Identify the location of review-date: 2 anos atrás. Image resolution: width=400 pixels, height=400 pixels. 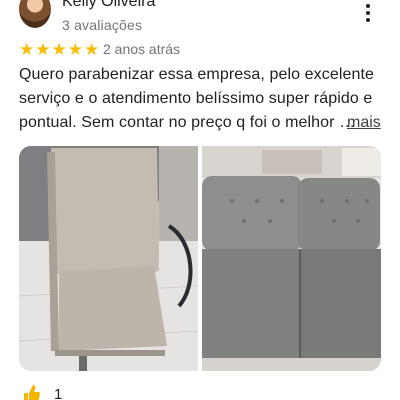
(142, 49).